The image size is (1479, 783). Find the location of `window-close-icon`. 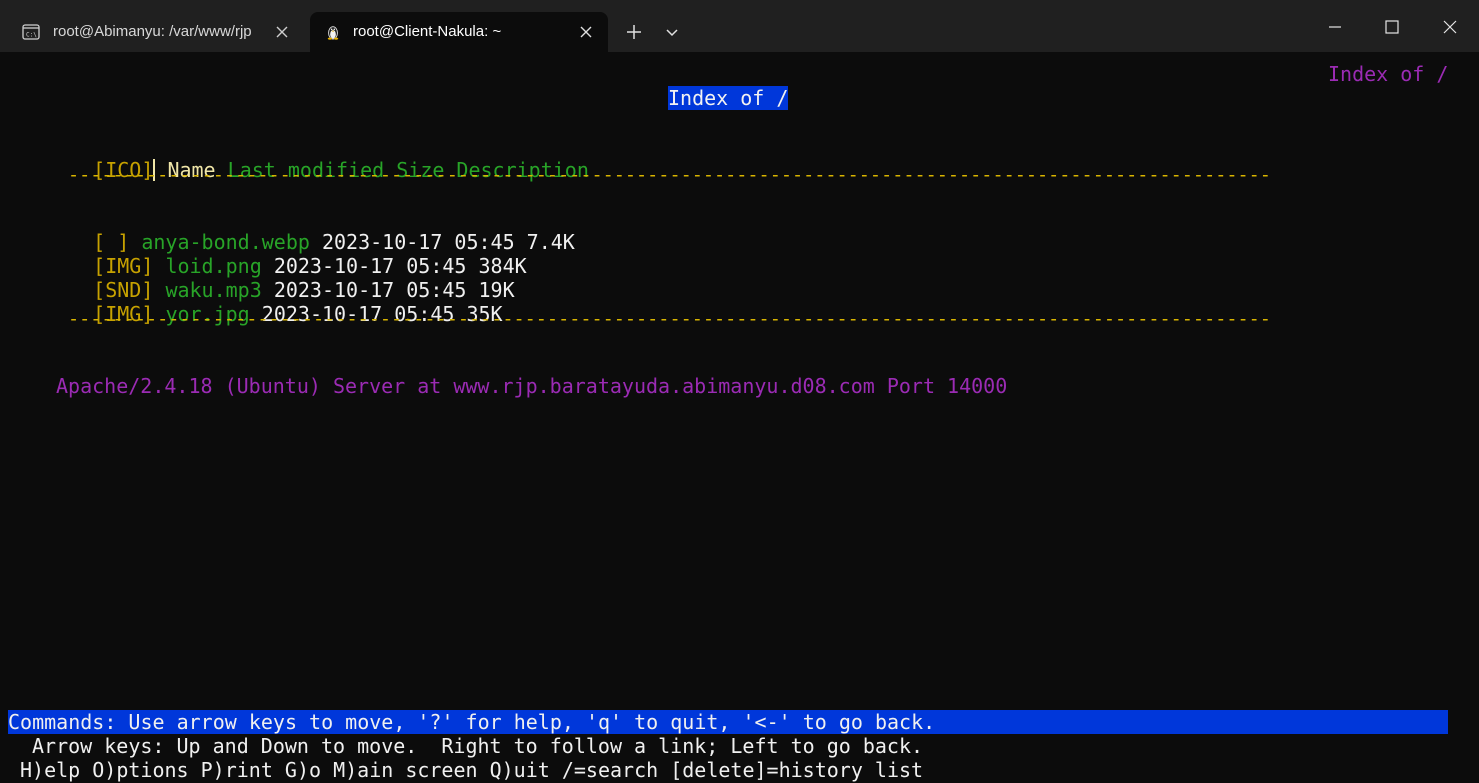

window-close-icon is located at coordinates (1450, 27).